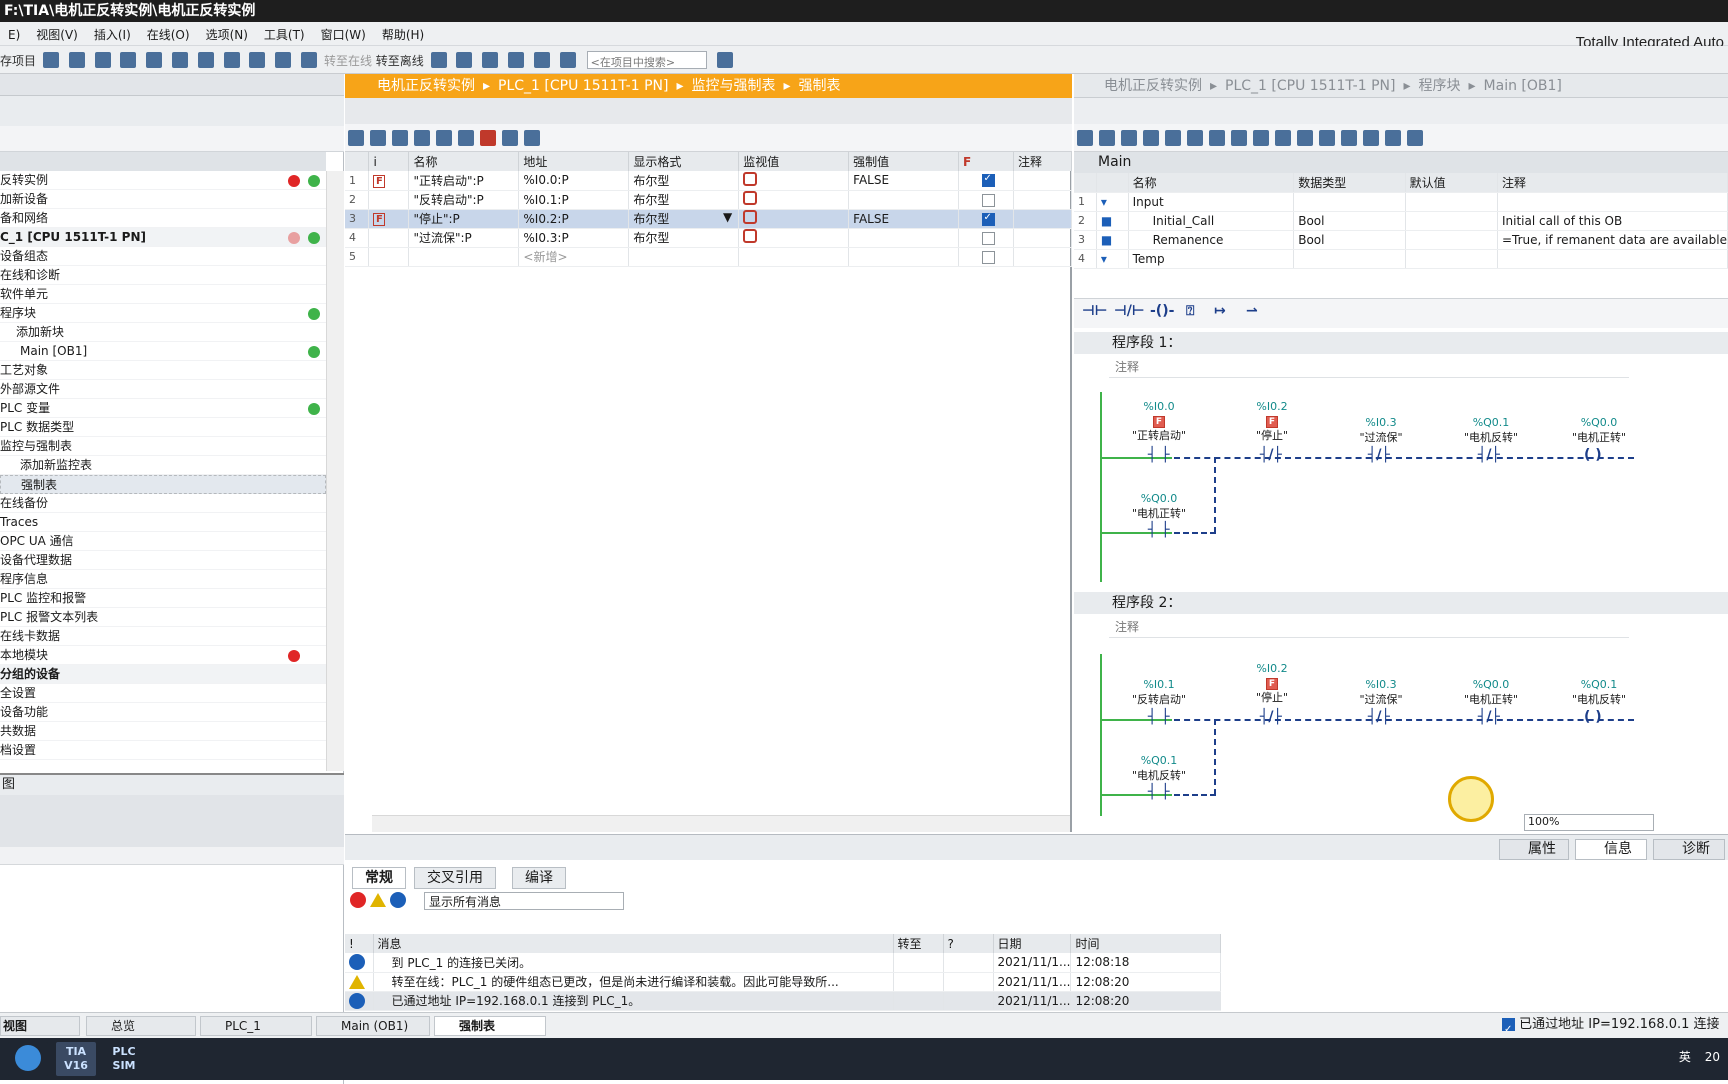 The width and height of the screenshot is (1728, 1084). I want to click on tree-item: 在线和诊断, so click(163, 275).